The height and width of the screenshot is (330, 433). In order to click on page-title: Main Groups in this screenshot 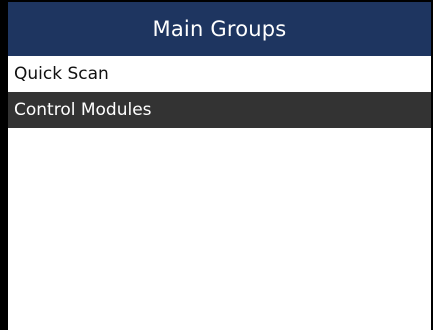, I will do `click(219, 29)`.